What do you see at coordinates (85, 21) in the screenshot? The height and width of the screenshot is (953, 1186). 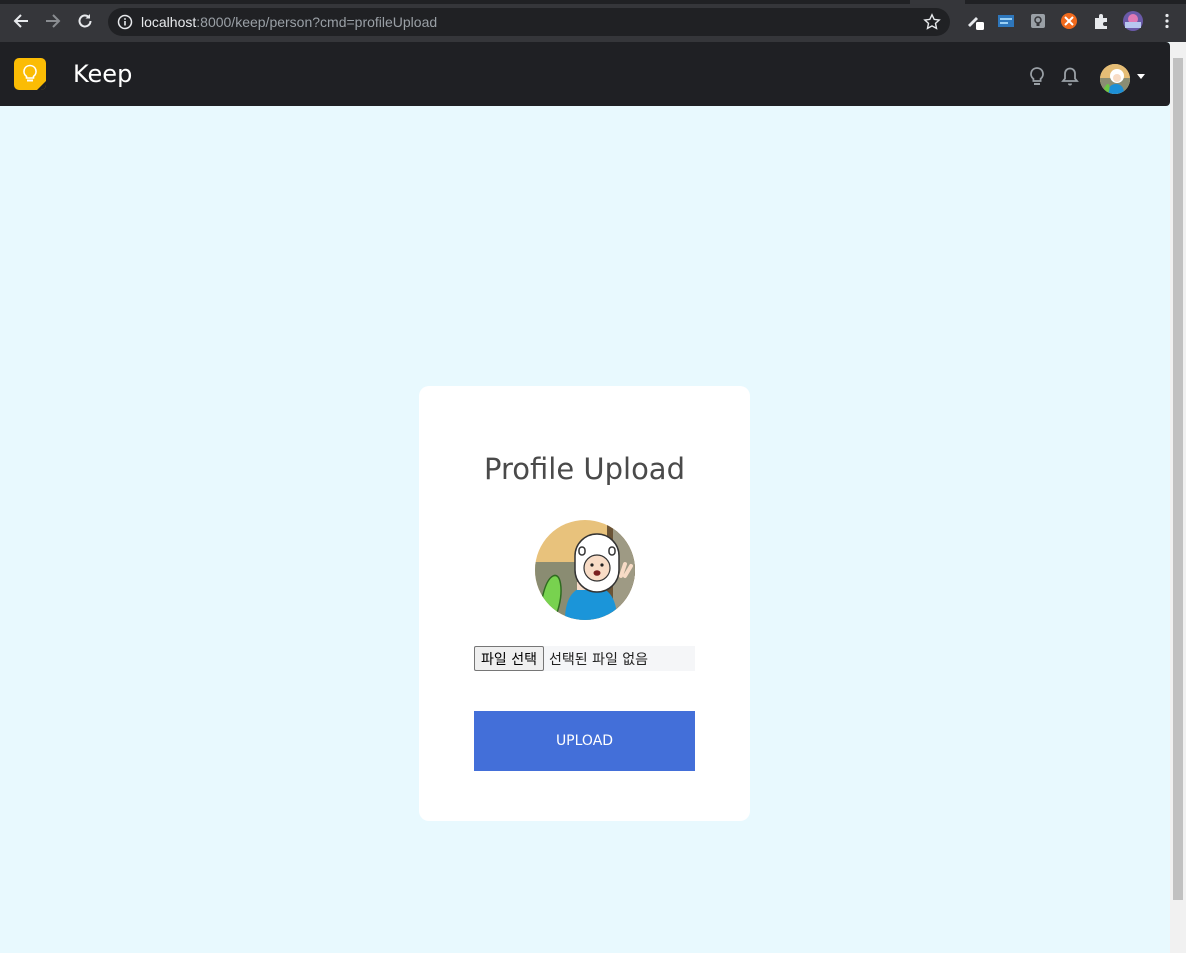 I see `reload-icon` at bounding box center [85, 21].